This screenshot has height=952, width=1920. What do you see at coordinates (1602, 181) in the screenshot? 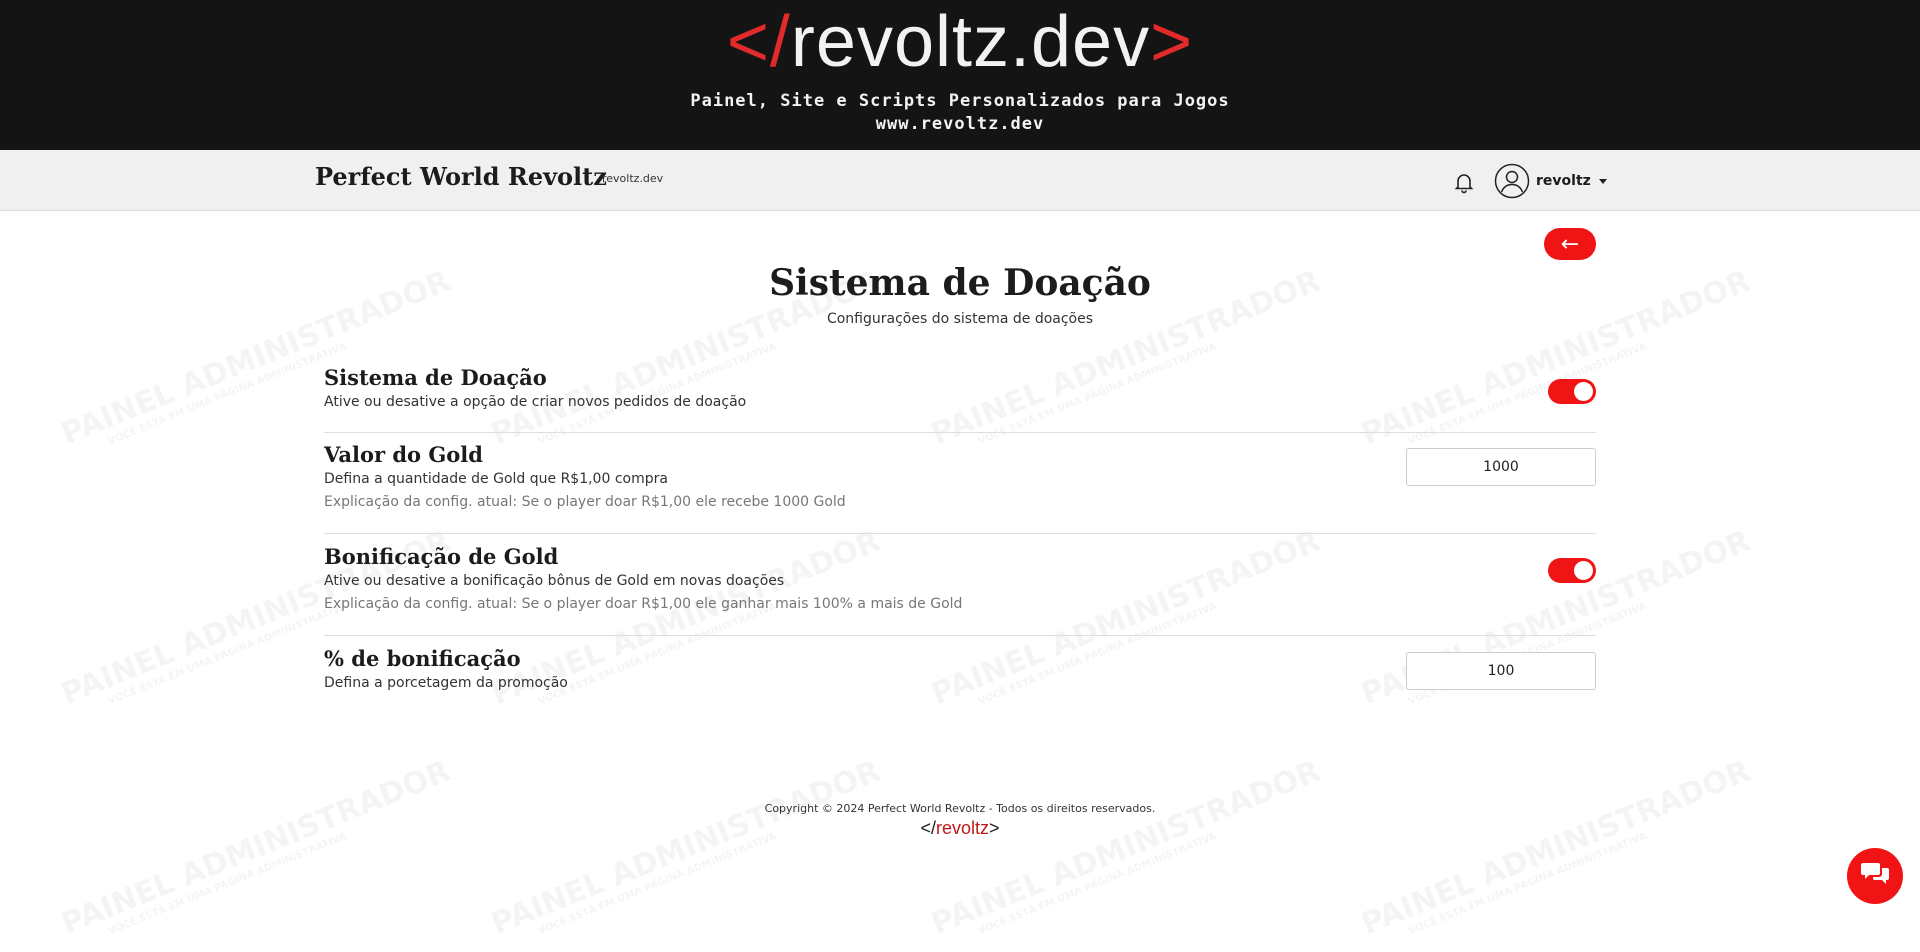
I see `chevron-down-icon` at bounding box center [1602, 181].